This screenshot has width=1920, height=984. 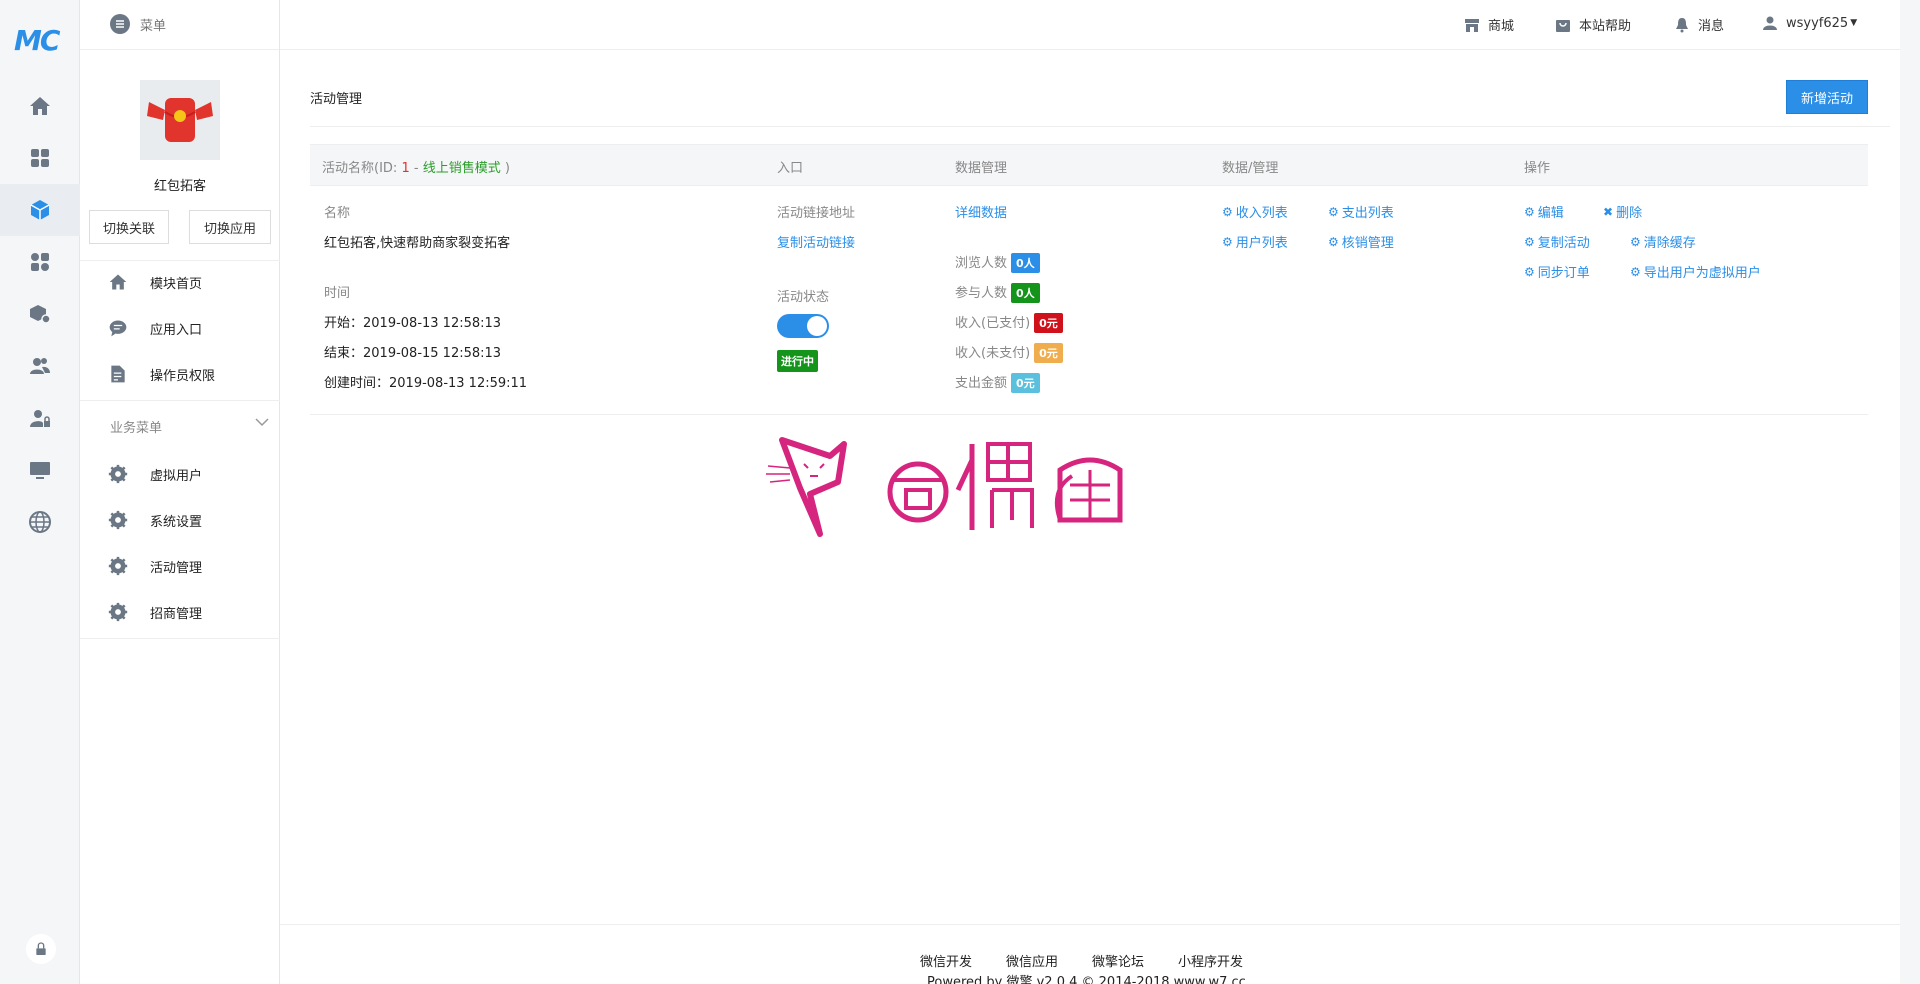 What do you see at coordinates (40, 418) in the screenshot?
I see `user-lock-icon` at bounding box center [40, 418].